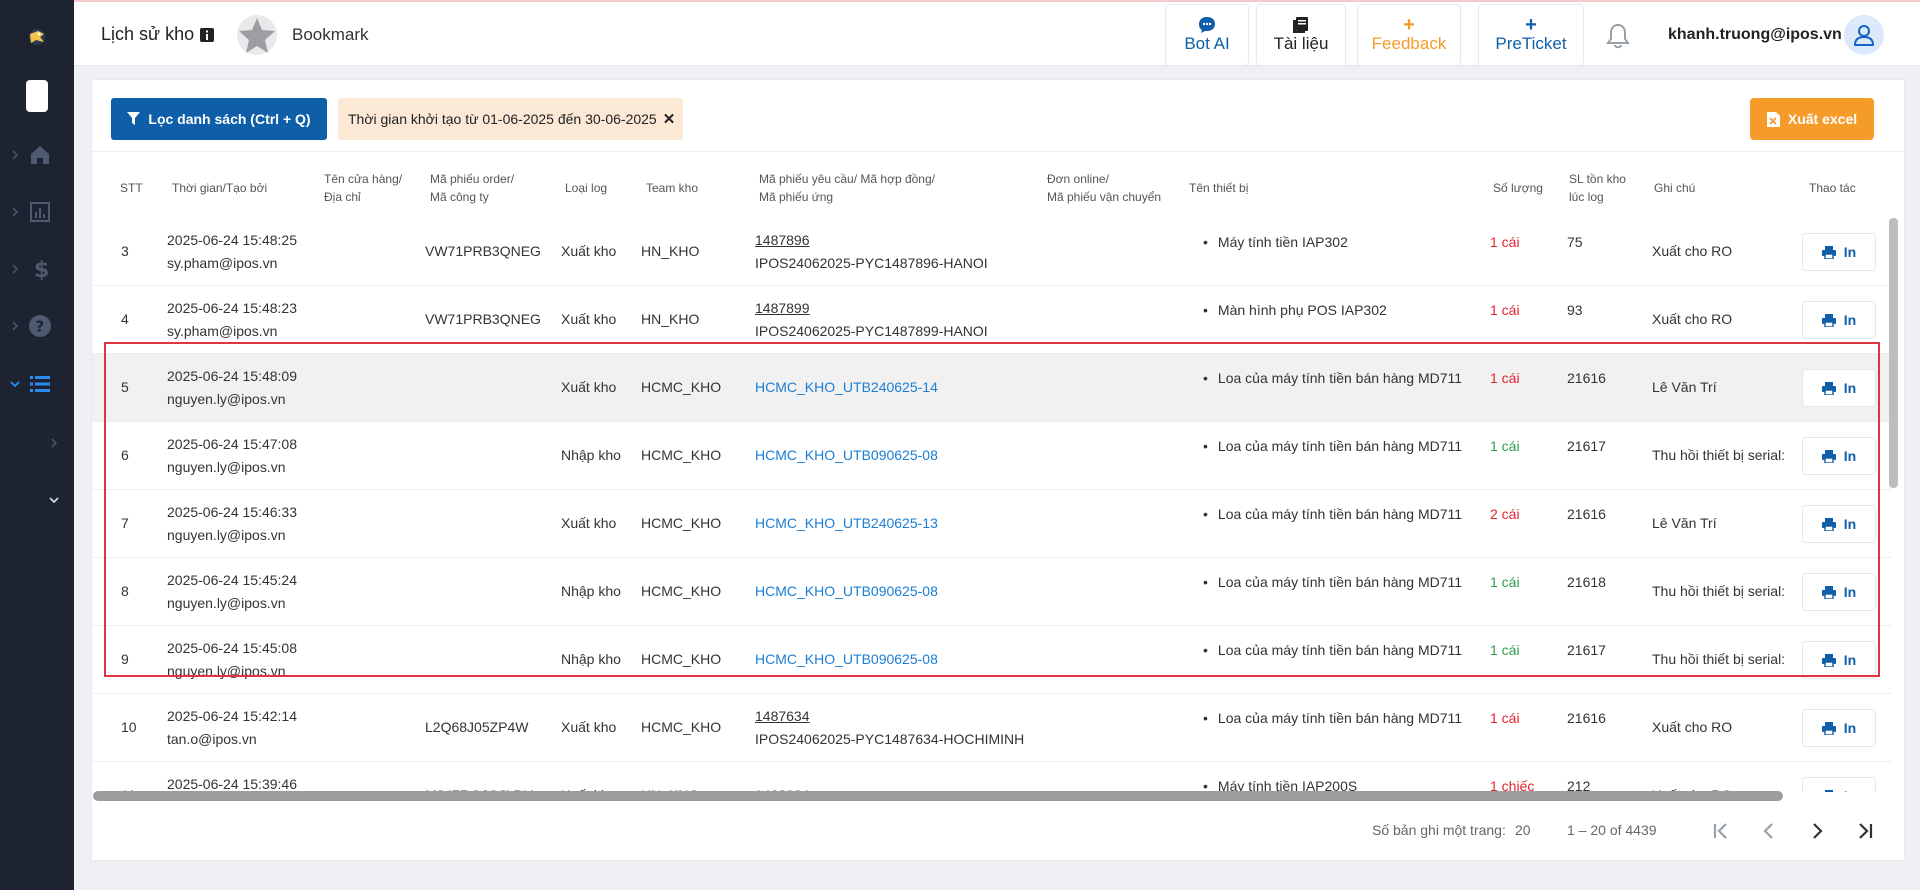  What do you see at coordinates (207, 34) in the screenshot?
I see `info-icon` at bounding box center [207, 34].